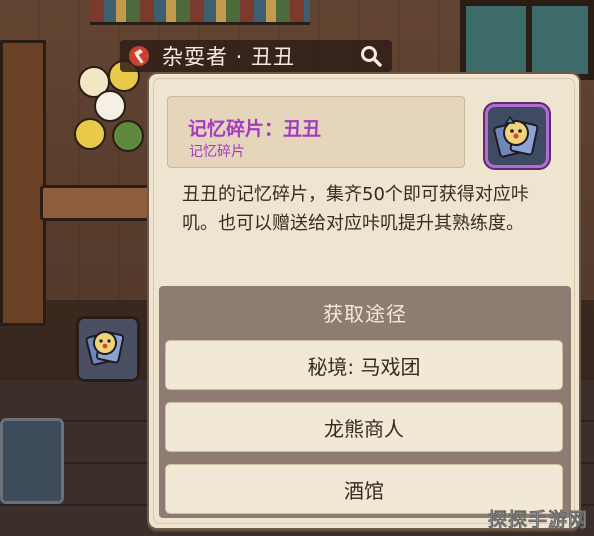 The image size is (594, 536). What do you see at coordinates (217, 152) in the screenshot?
I see `item-type: 记忆碎片` at bounding box center [217, 152].